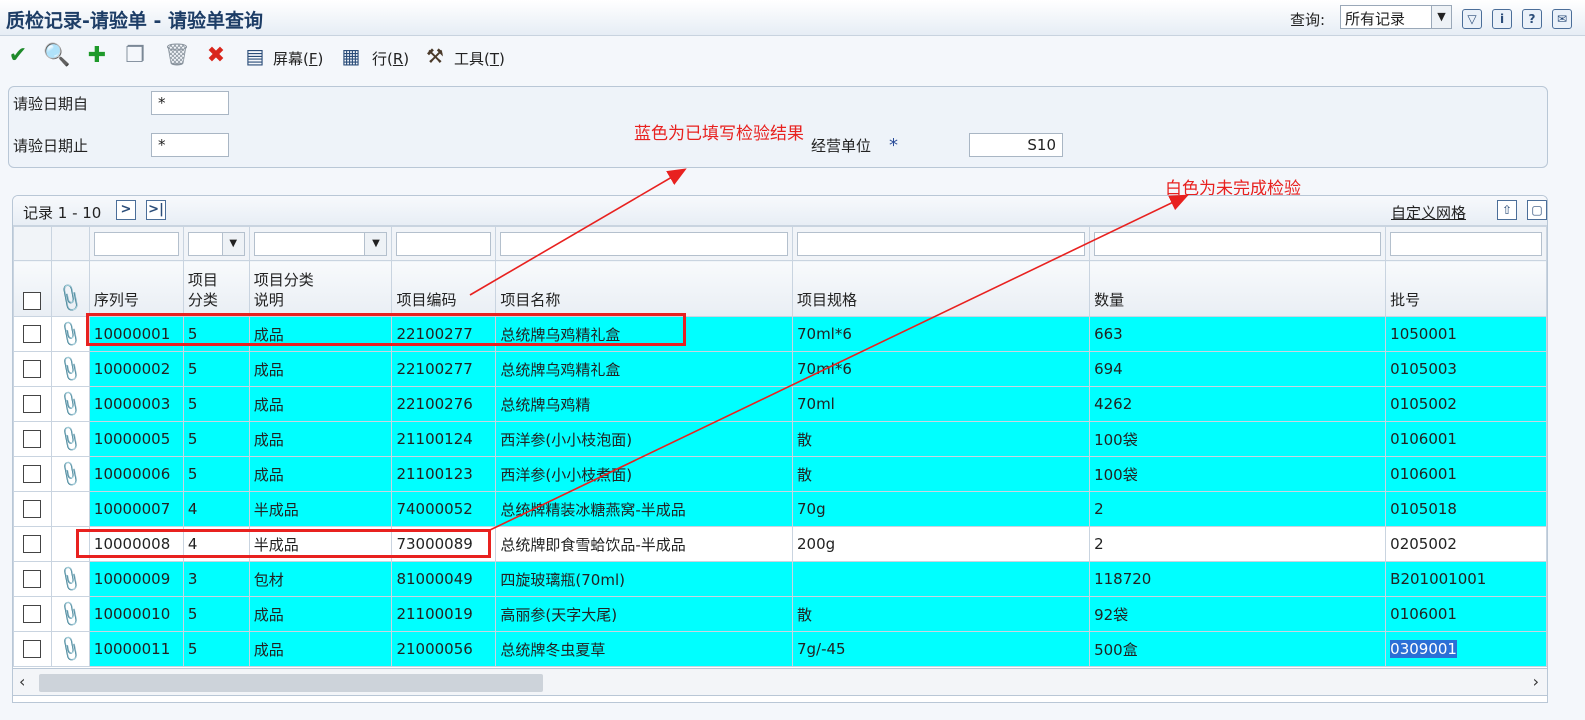  What do you see at coordinates (644, 614) in the screenshot?
I see `cell-name: 高丽参(天字大尾)` at bounding box center [644, 614].